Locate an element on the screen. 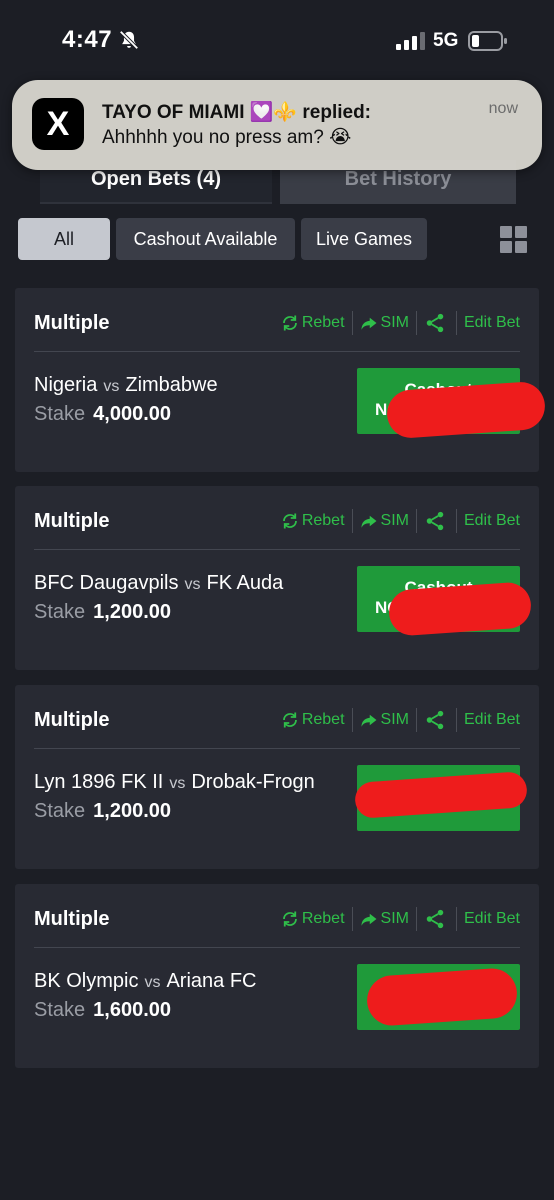 This screenshot has width=554, height=1200. filter-cashout-available: Cashout Available is located at coordinates (205, 239).